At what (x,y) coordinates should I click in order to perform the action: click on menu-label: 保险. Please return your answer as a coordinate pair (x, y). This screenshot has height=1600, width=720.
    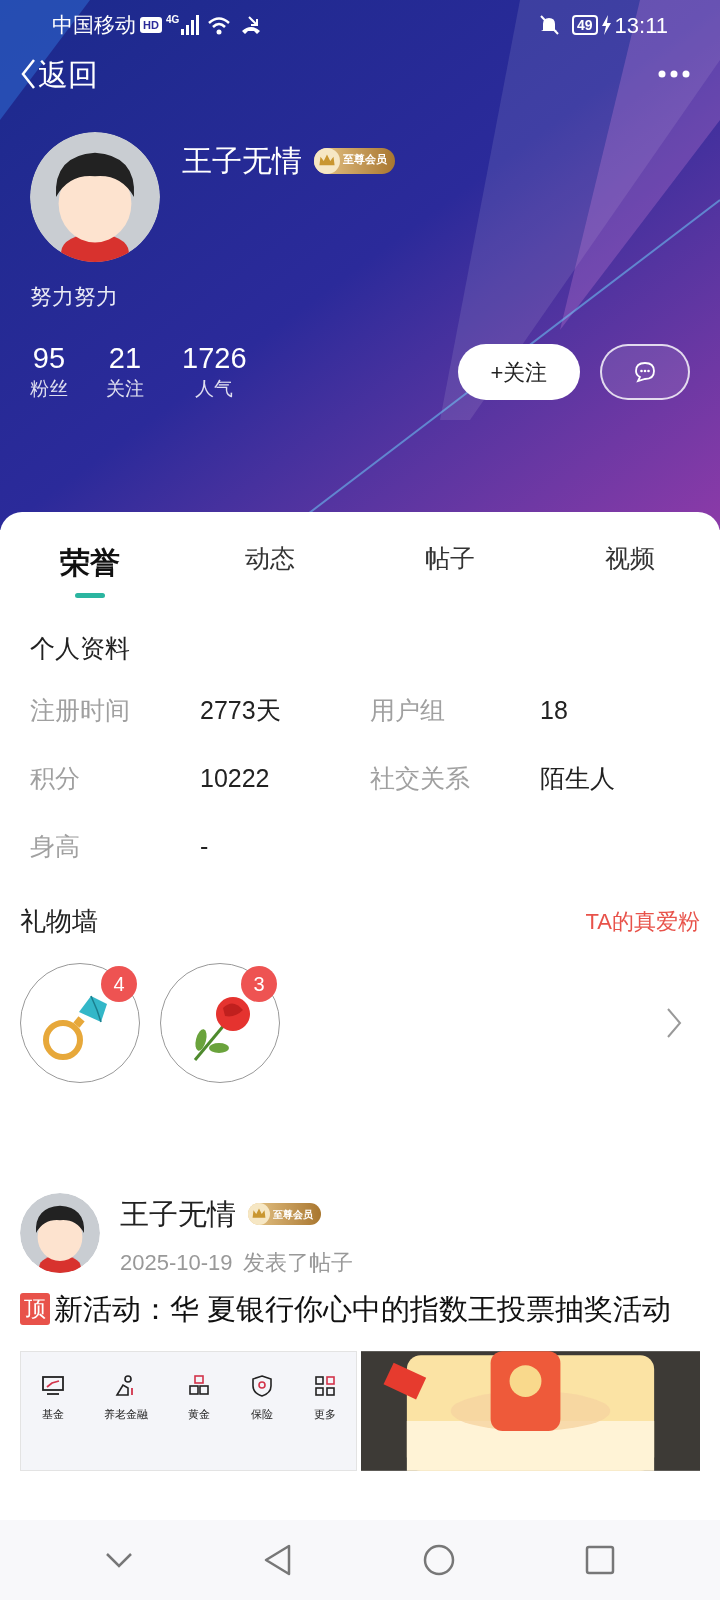
    Looking at the image, I should click on (261, 1414).